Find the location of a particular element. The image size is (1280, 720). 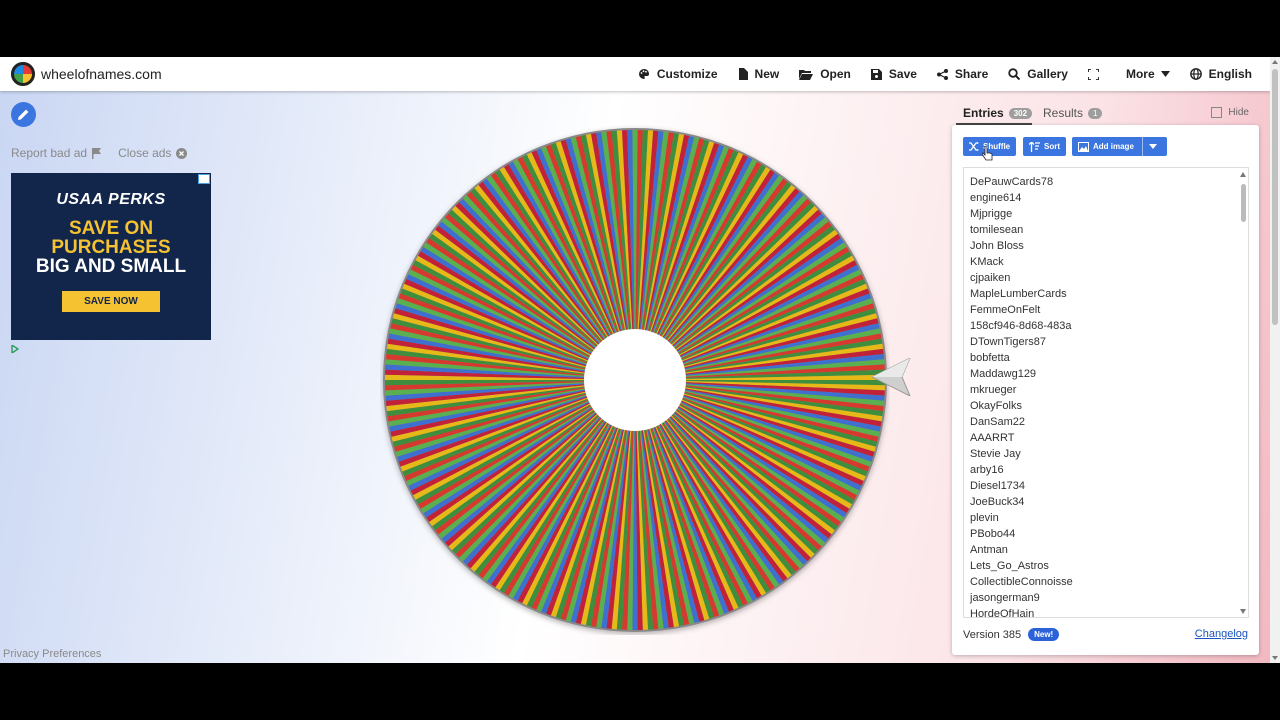

nav-open: Open is located at coordinates (825, 74).